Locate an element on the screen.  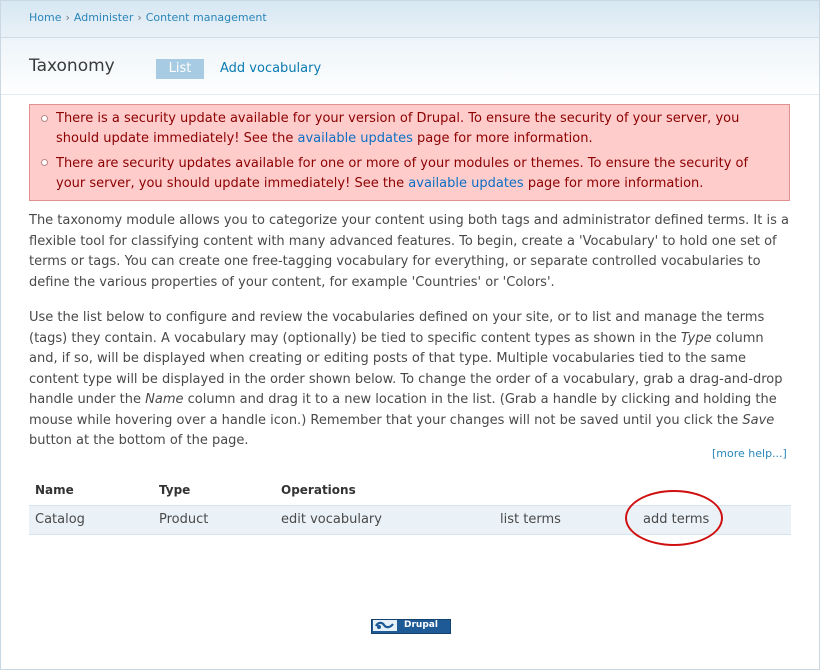
page-title: Taxonomy is located at coordinates (72, 66).